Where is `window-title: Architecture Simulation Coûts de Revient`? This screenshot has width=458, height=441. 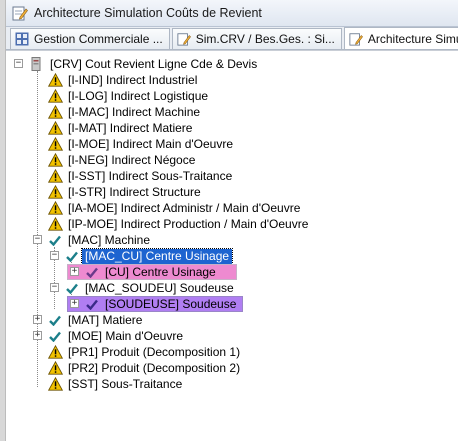
window-title: Architecture Simulation Coûts de Revient is located at coordinates (148, 13).